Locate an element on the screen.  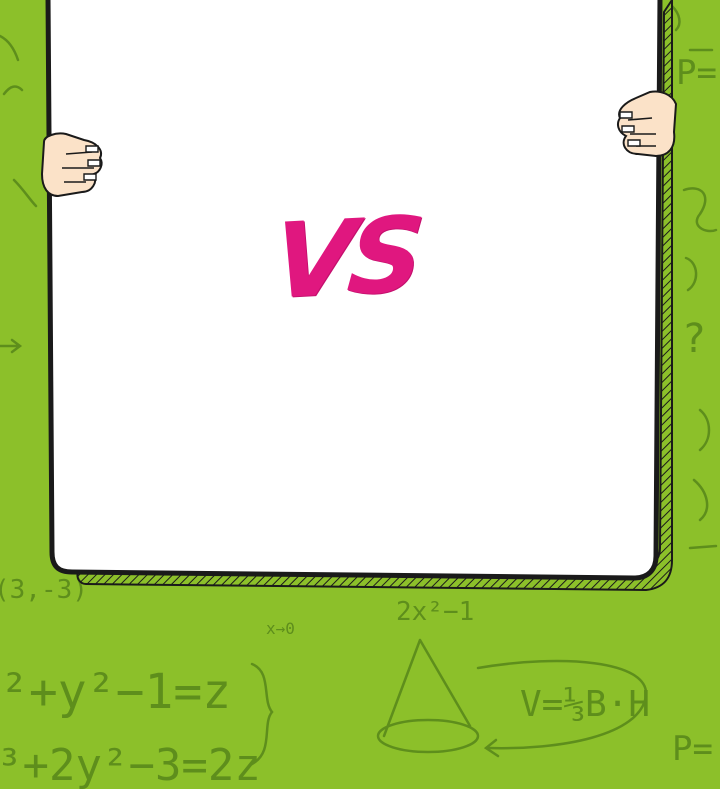
equation-2: ³+2y²−3=2z is located at coordinates (130, 764).